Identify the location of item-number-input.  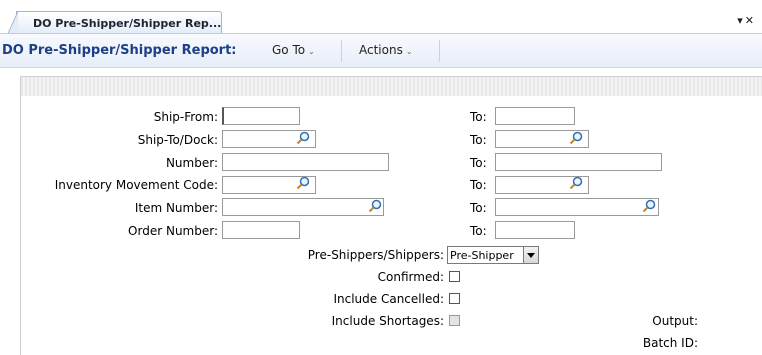
(303, 207).